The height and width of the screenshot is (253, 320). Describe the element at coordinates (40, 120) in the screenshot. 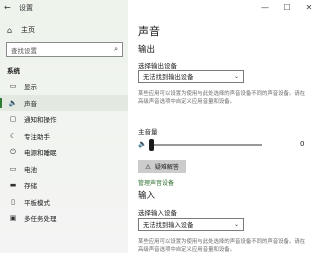

I see `sidebar-item-label: 通知和操作` at that location.